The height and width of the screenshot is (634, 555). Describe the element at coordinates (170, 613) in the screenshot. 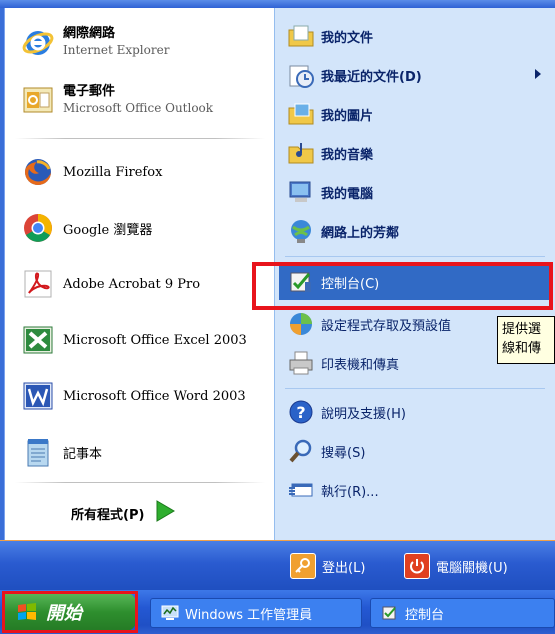

I see `task-manager-icon` at that location.